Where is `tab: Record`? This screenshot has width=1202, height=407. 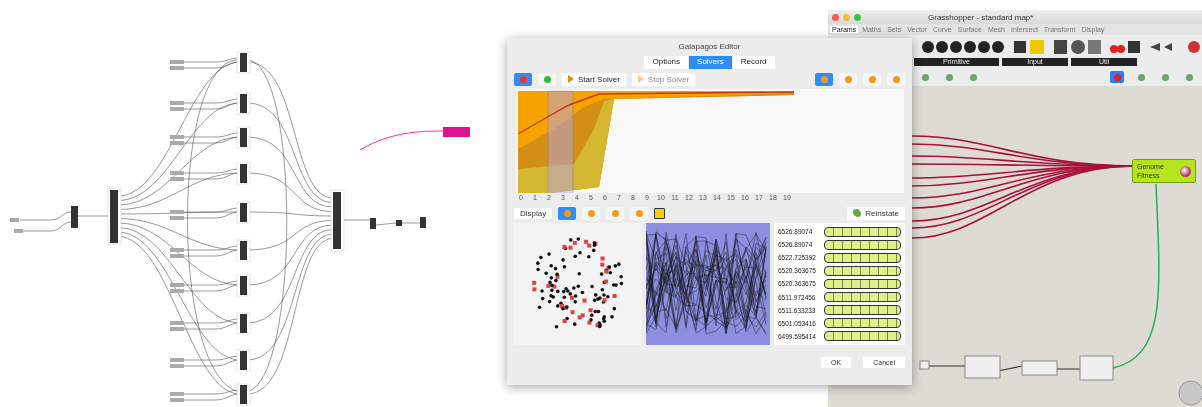
tab: Record is located at coordinates (753, 62).